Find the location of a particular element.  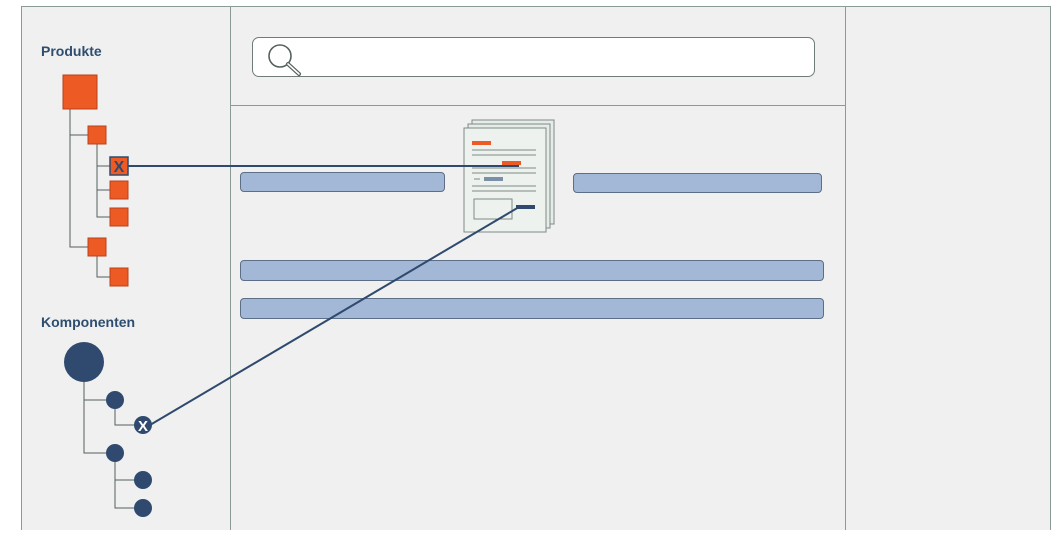

document-stack-icon is located at coordinates (509, 176).